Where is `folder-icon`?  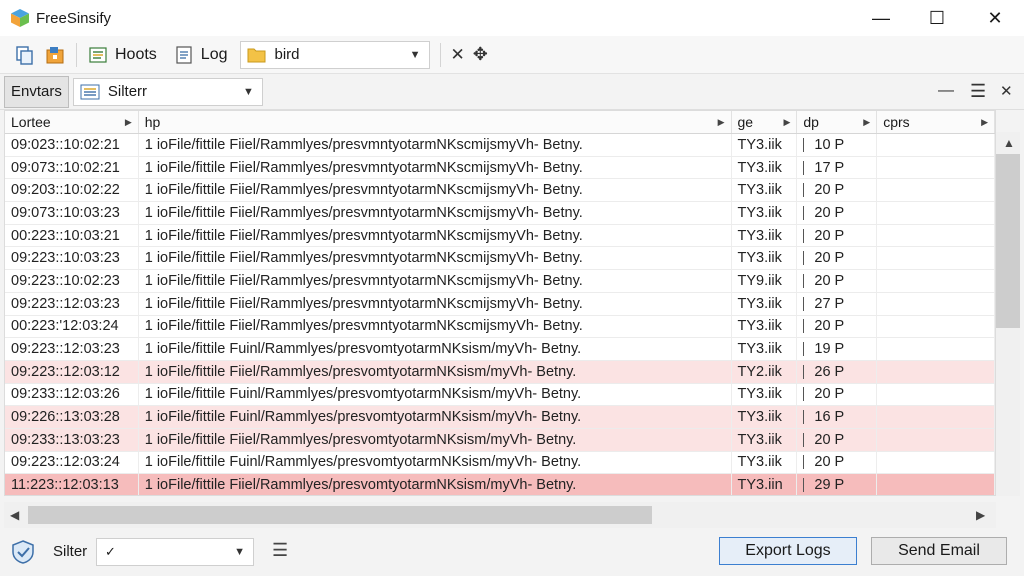
folder-icon is located at coordinates (256, 55).